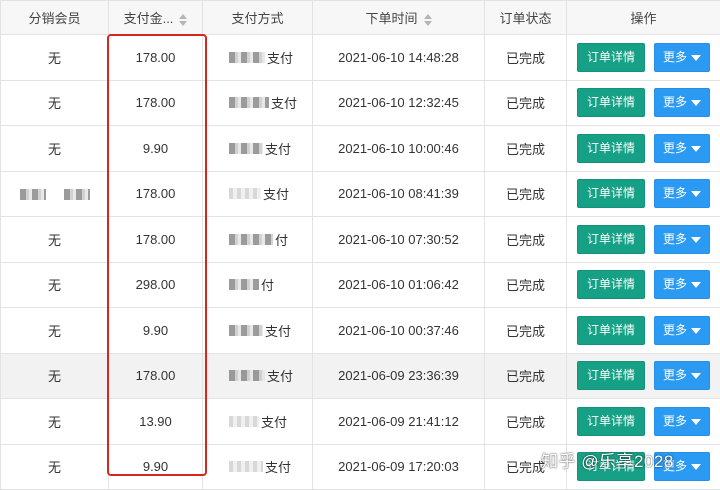 This screenshot has width=720, height=490. I want to click on order-time-cell: 2021-06-10 07:30:52, so click(399, 240).